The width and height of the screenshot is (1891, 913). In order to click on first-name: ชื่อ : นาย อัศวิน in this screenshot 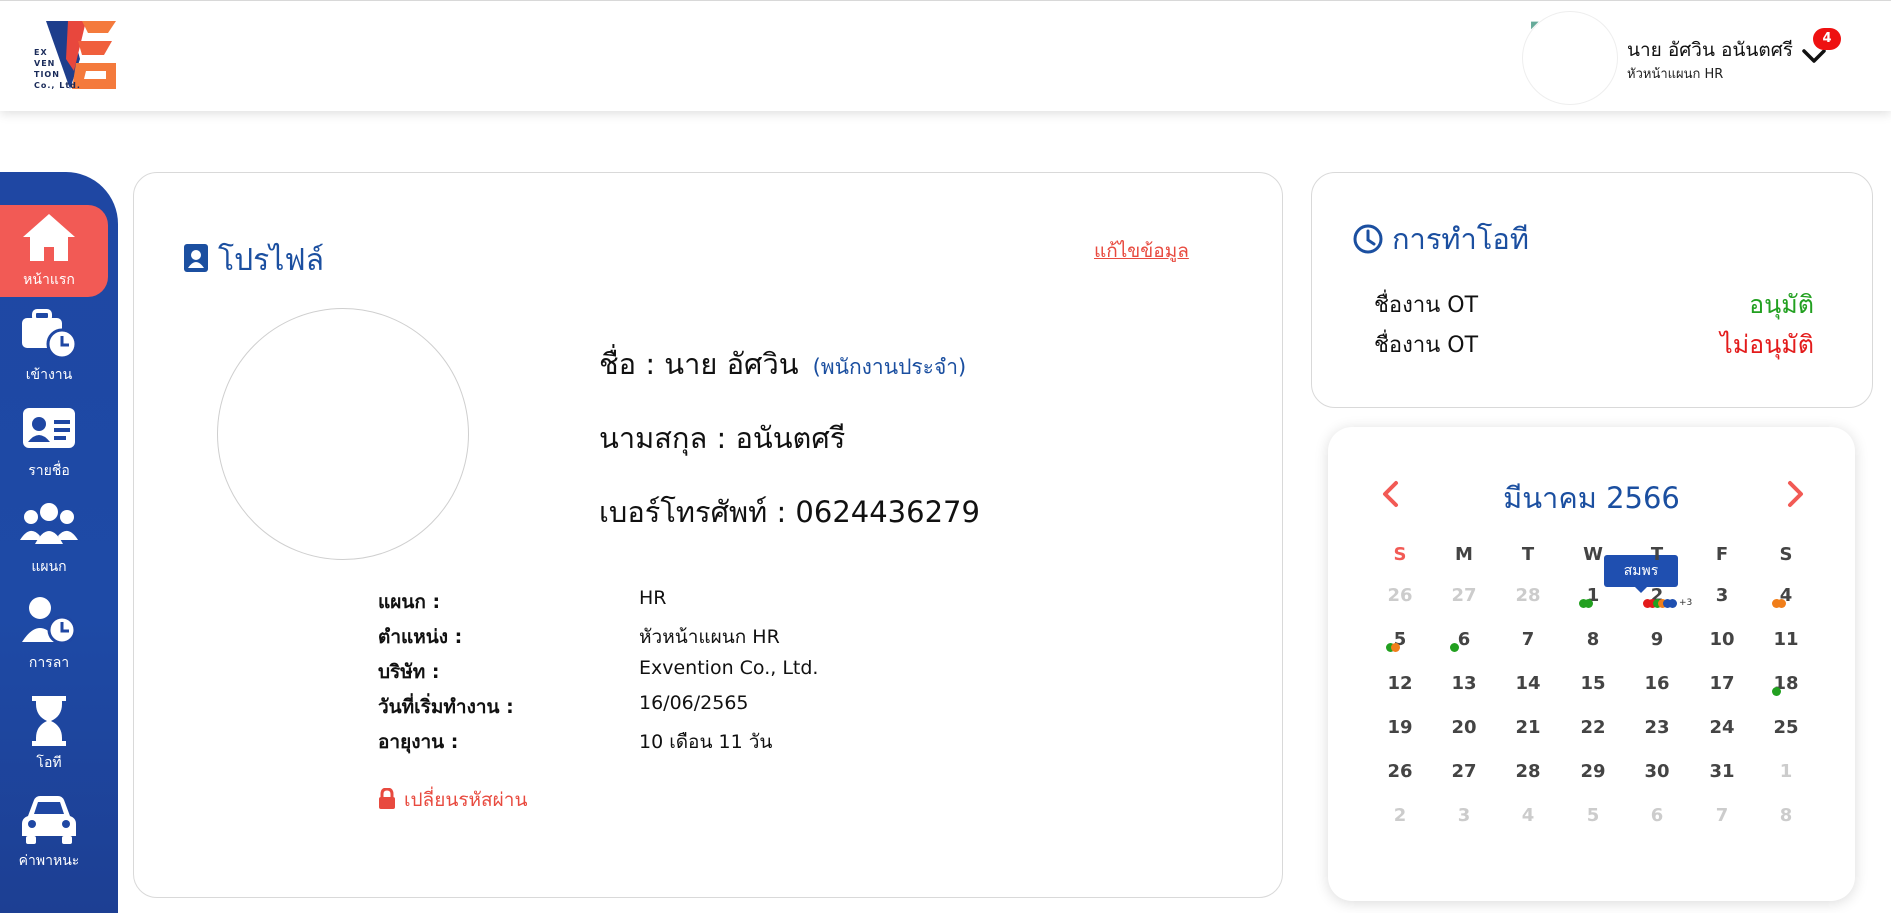, I will do `click(699, 364)`.